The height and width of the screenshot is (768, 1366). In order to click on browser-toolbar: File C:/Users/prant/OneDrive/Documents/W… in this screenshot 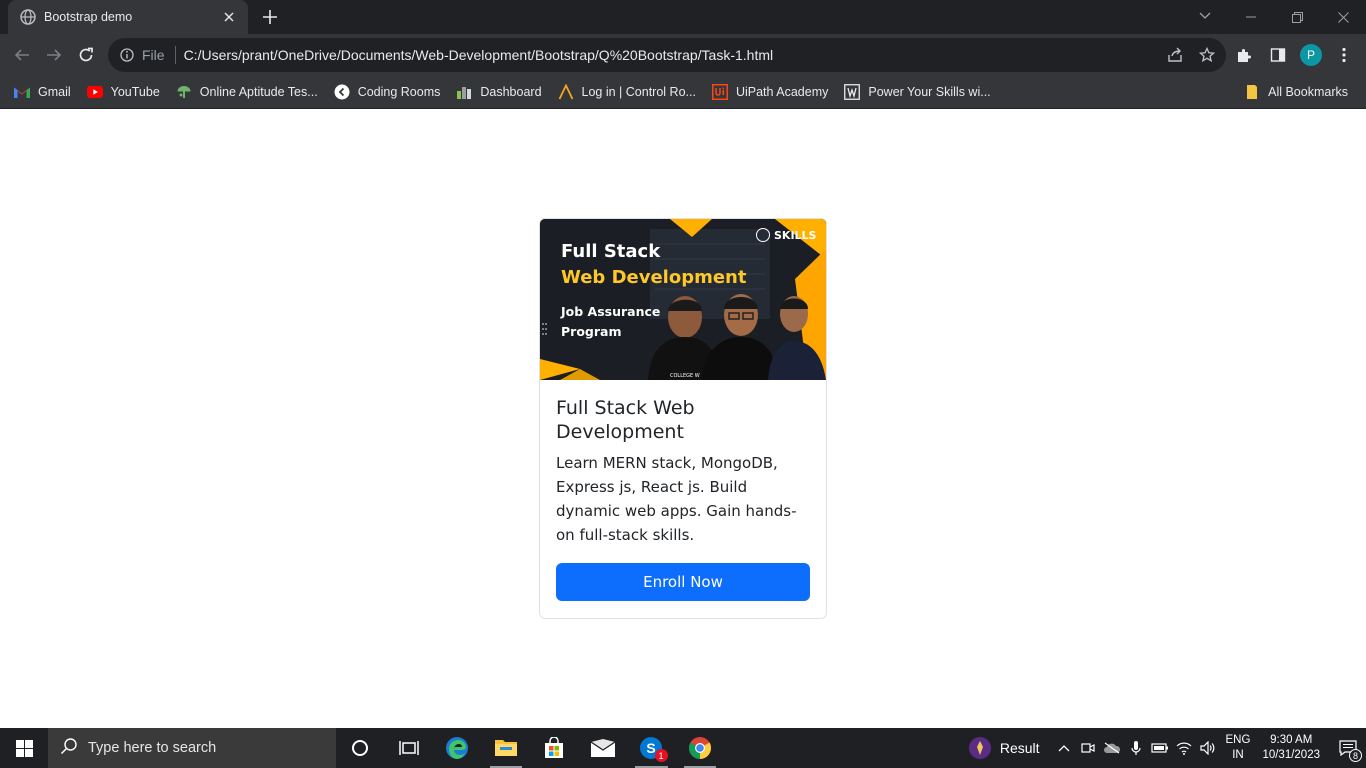, I will do `click(683, 55)`.